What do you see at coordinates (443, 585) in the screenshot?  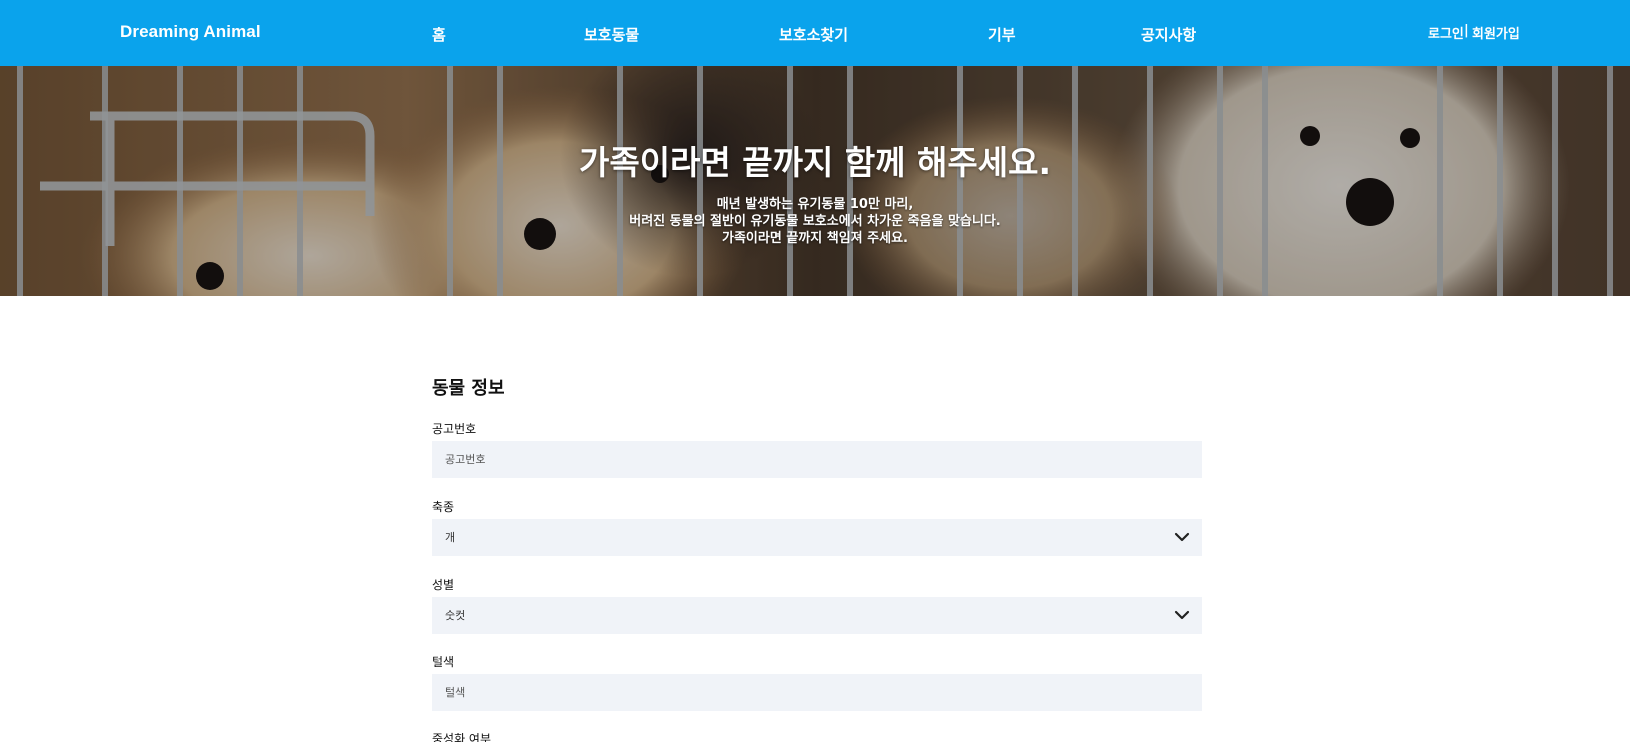 I see `sex-label: 성별` at bounding box center [443, 585].